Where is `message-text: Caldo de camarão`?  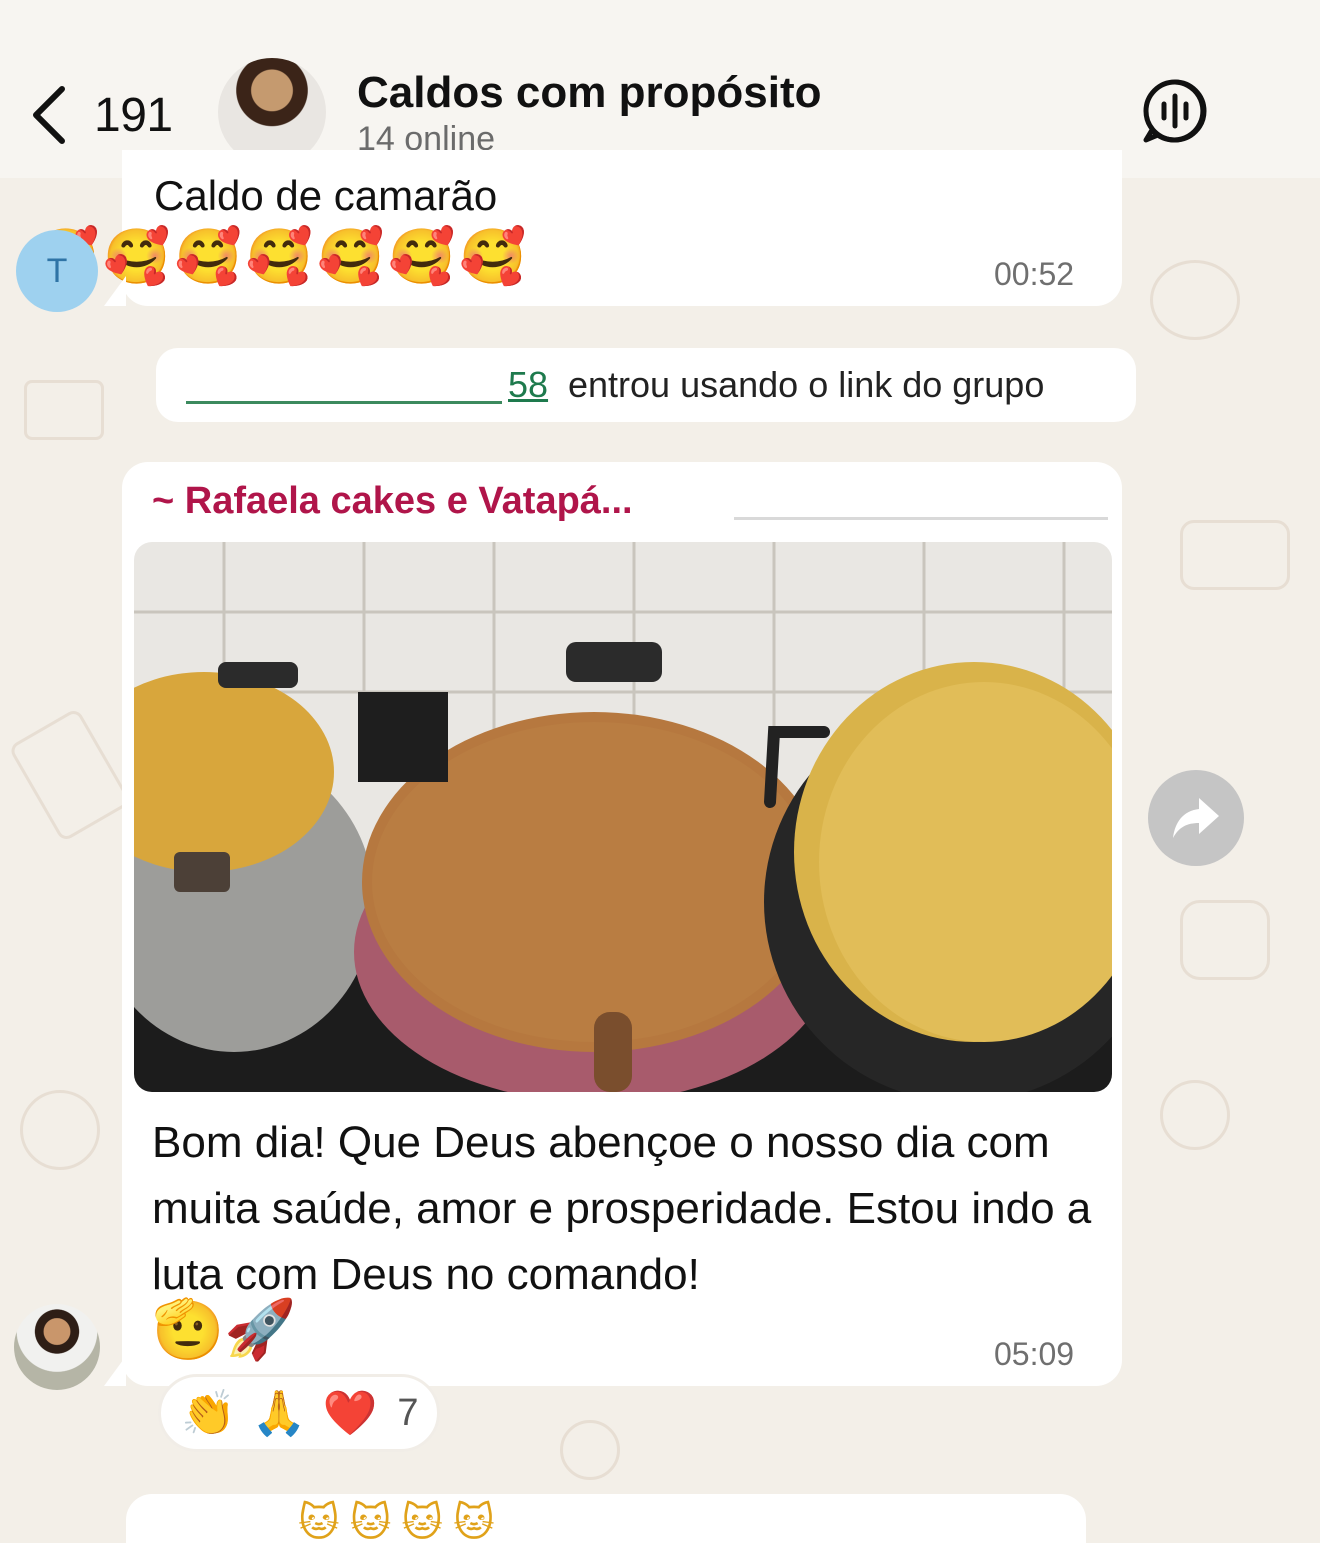 message-text: Caldo de camarão is located at coordinates (326, 195).